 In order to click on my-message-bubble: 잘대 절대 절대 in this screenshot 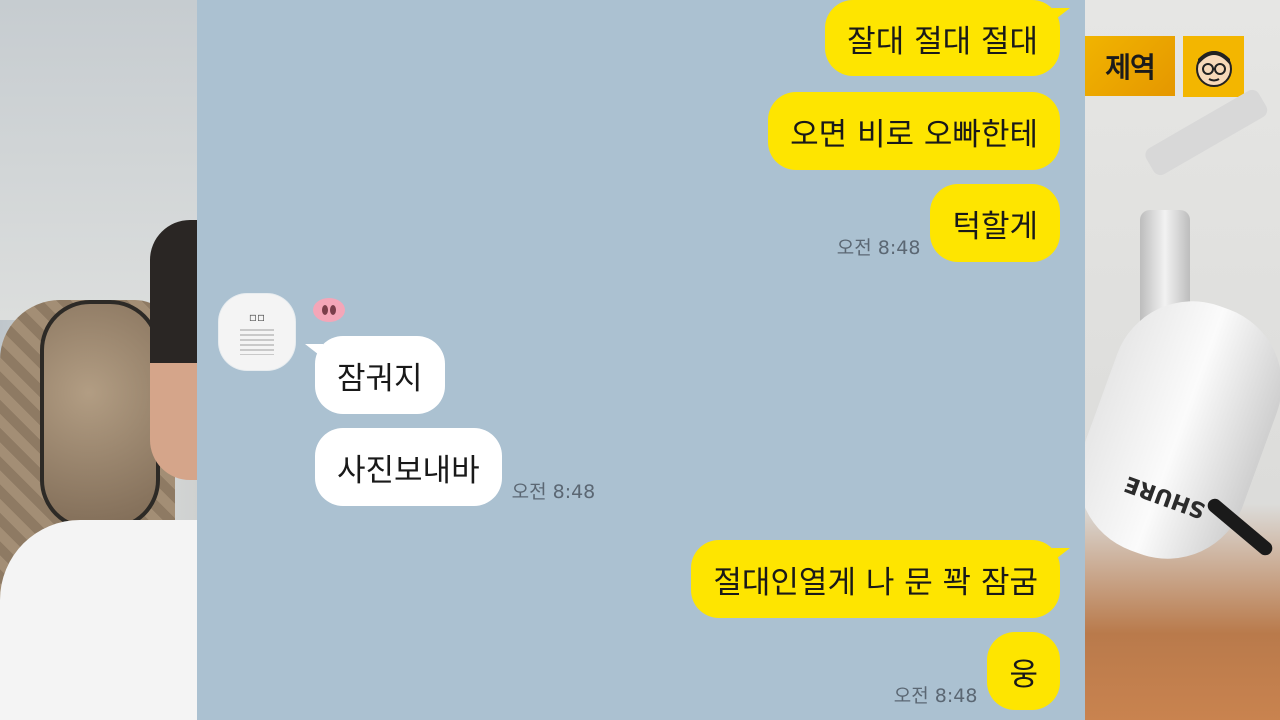, I will do `click(947, 38)`.